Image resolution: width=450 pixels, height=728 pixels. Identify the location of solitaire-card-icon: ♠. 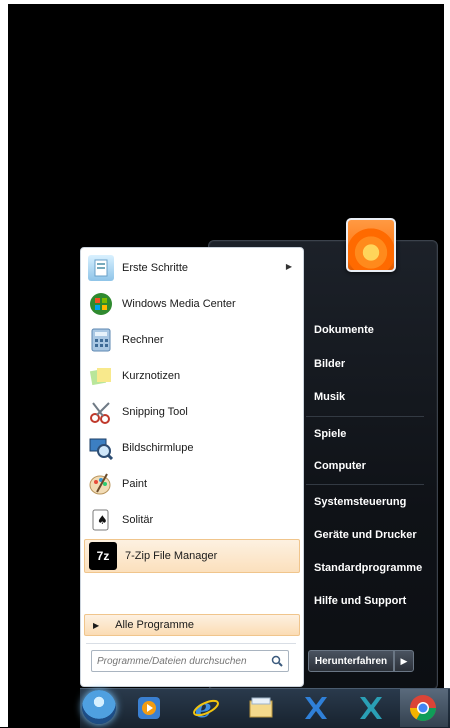
(101, 520).